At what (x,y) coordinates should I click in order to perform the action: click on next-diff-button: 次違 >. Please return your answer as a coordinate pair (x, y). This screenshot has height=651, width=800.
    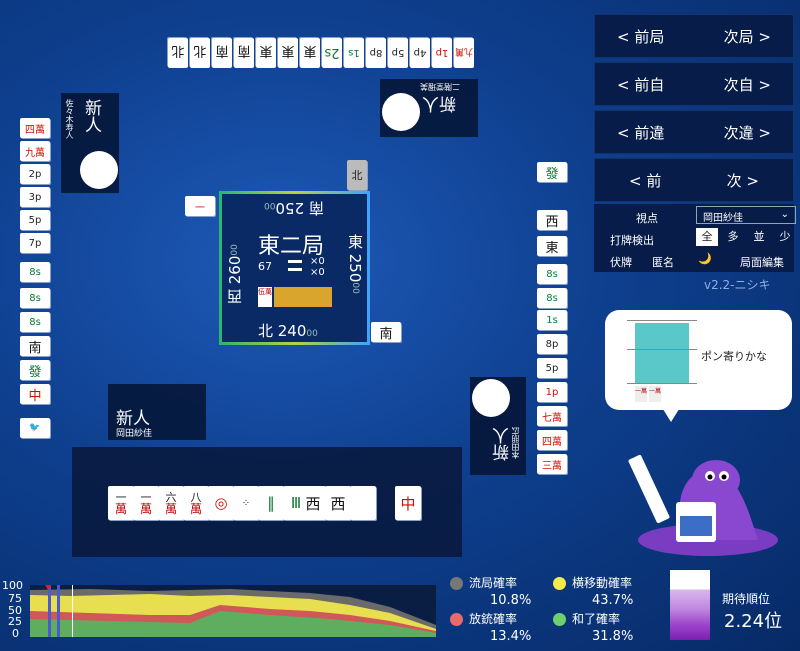
    Looking at the image, I should click on (747, 132).